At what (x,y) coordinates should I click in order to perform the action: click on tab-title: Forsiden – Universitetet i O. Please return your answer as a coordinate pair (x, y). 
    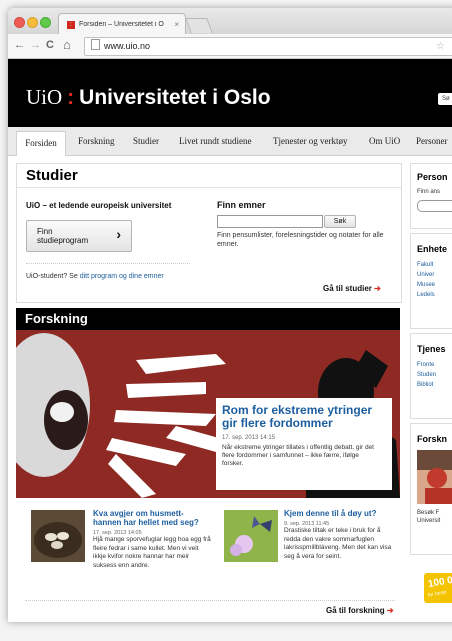
    Looking at the image, I should click on (121, 24).